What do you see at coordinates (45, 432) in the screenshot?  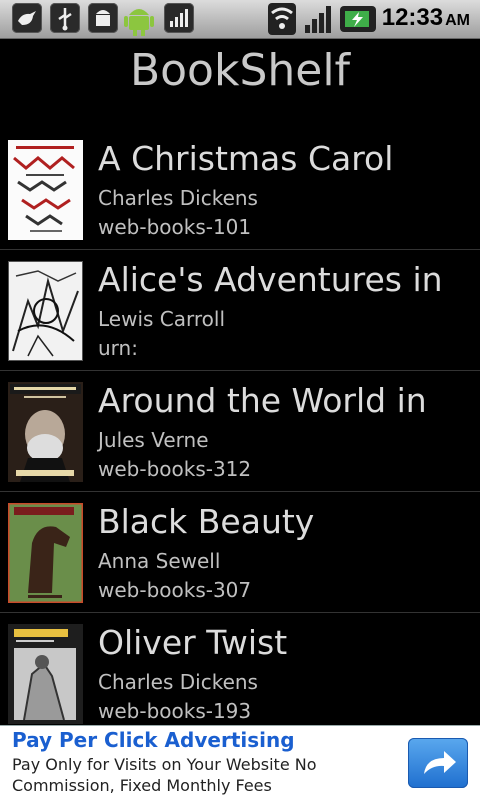 I see `book-cover-around-the-world` at bounding box center [45, 432].